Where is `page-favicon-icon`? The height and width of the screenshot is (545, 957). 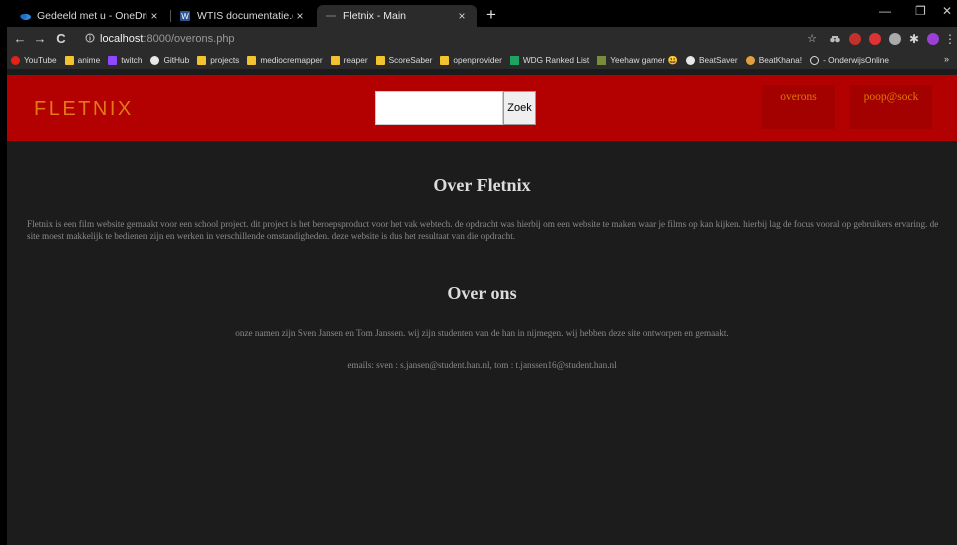
page-favicon-icon is located at coordinates (331, 16).